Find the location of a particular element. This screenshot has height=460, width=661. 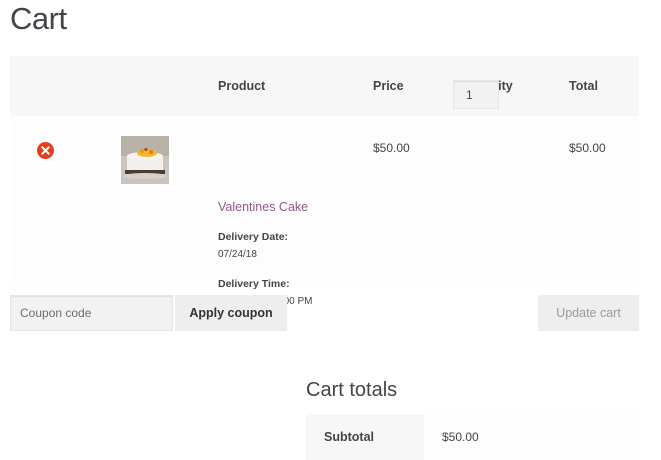

cake-thumbnail-icon is located at coordinates (145, 160).